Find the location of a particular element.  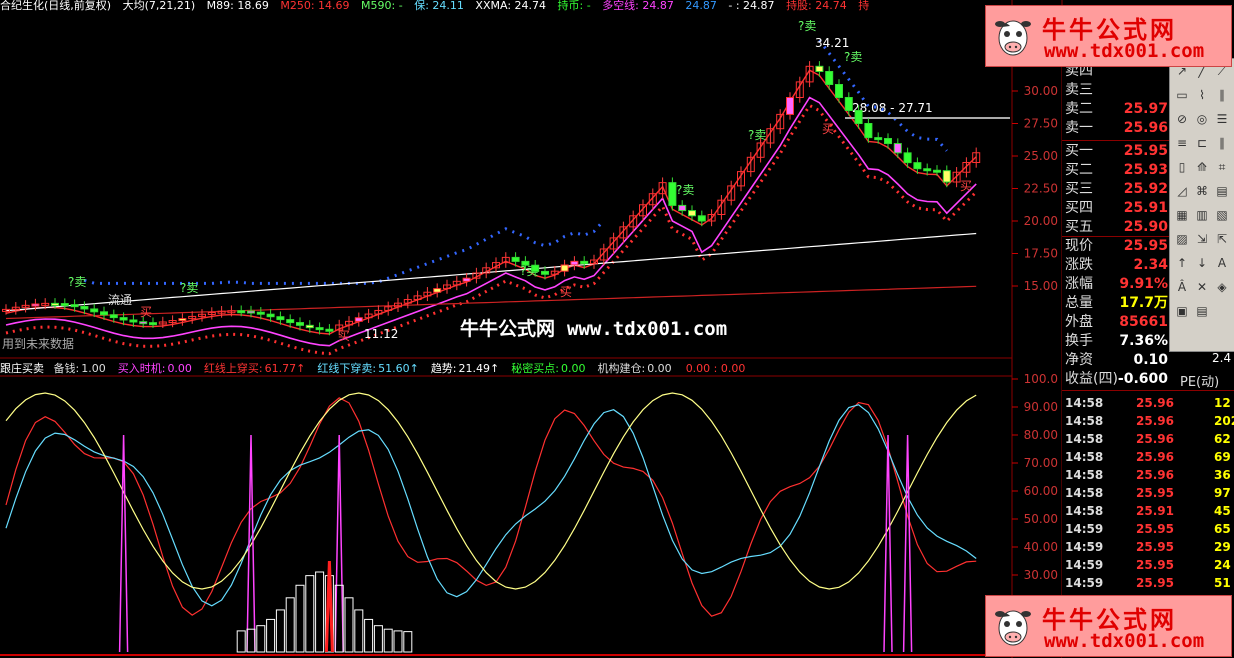

draw-tool-icon: ⇲ is located at coordinates (1202, 239).